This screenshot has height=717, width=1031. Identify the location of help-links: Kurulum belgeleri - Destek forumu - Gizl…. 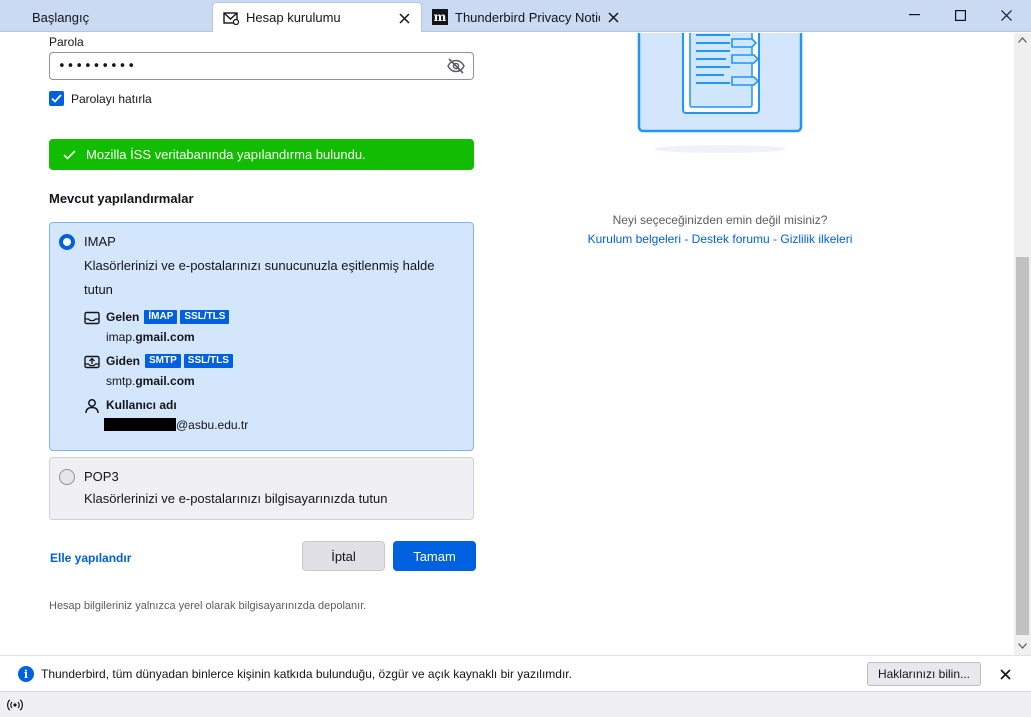
(720, 239).